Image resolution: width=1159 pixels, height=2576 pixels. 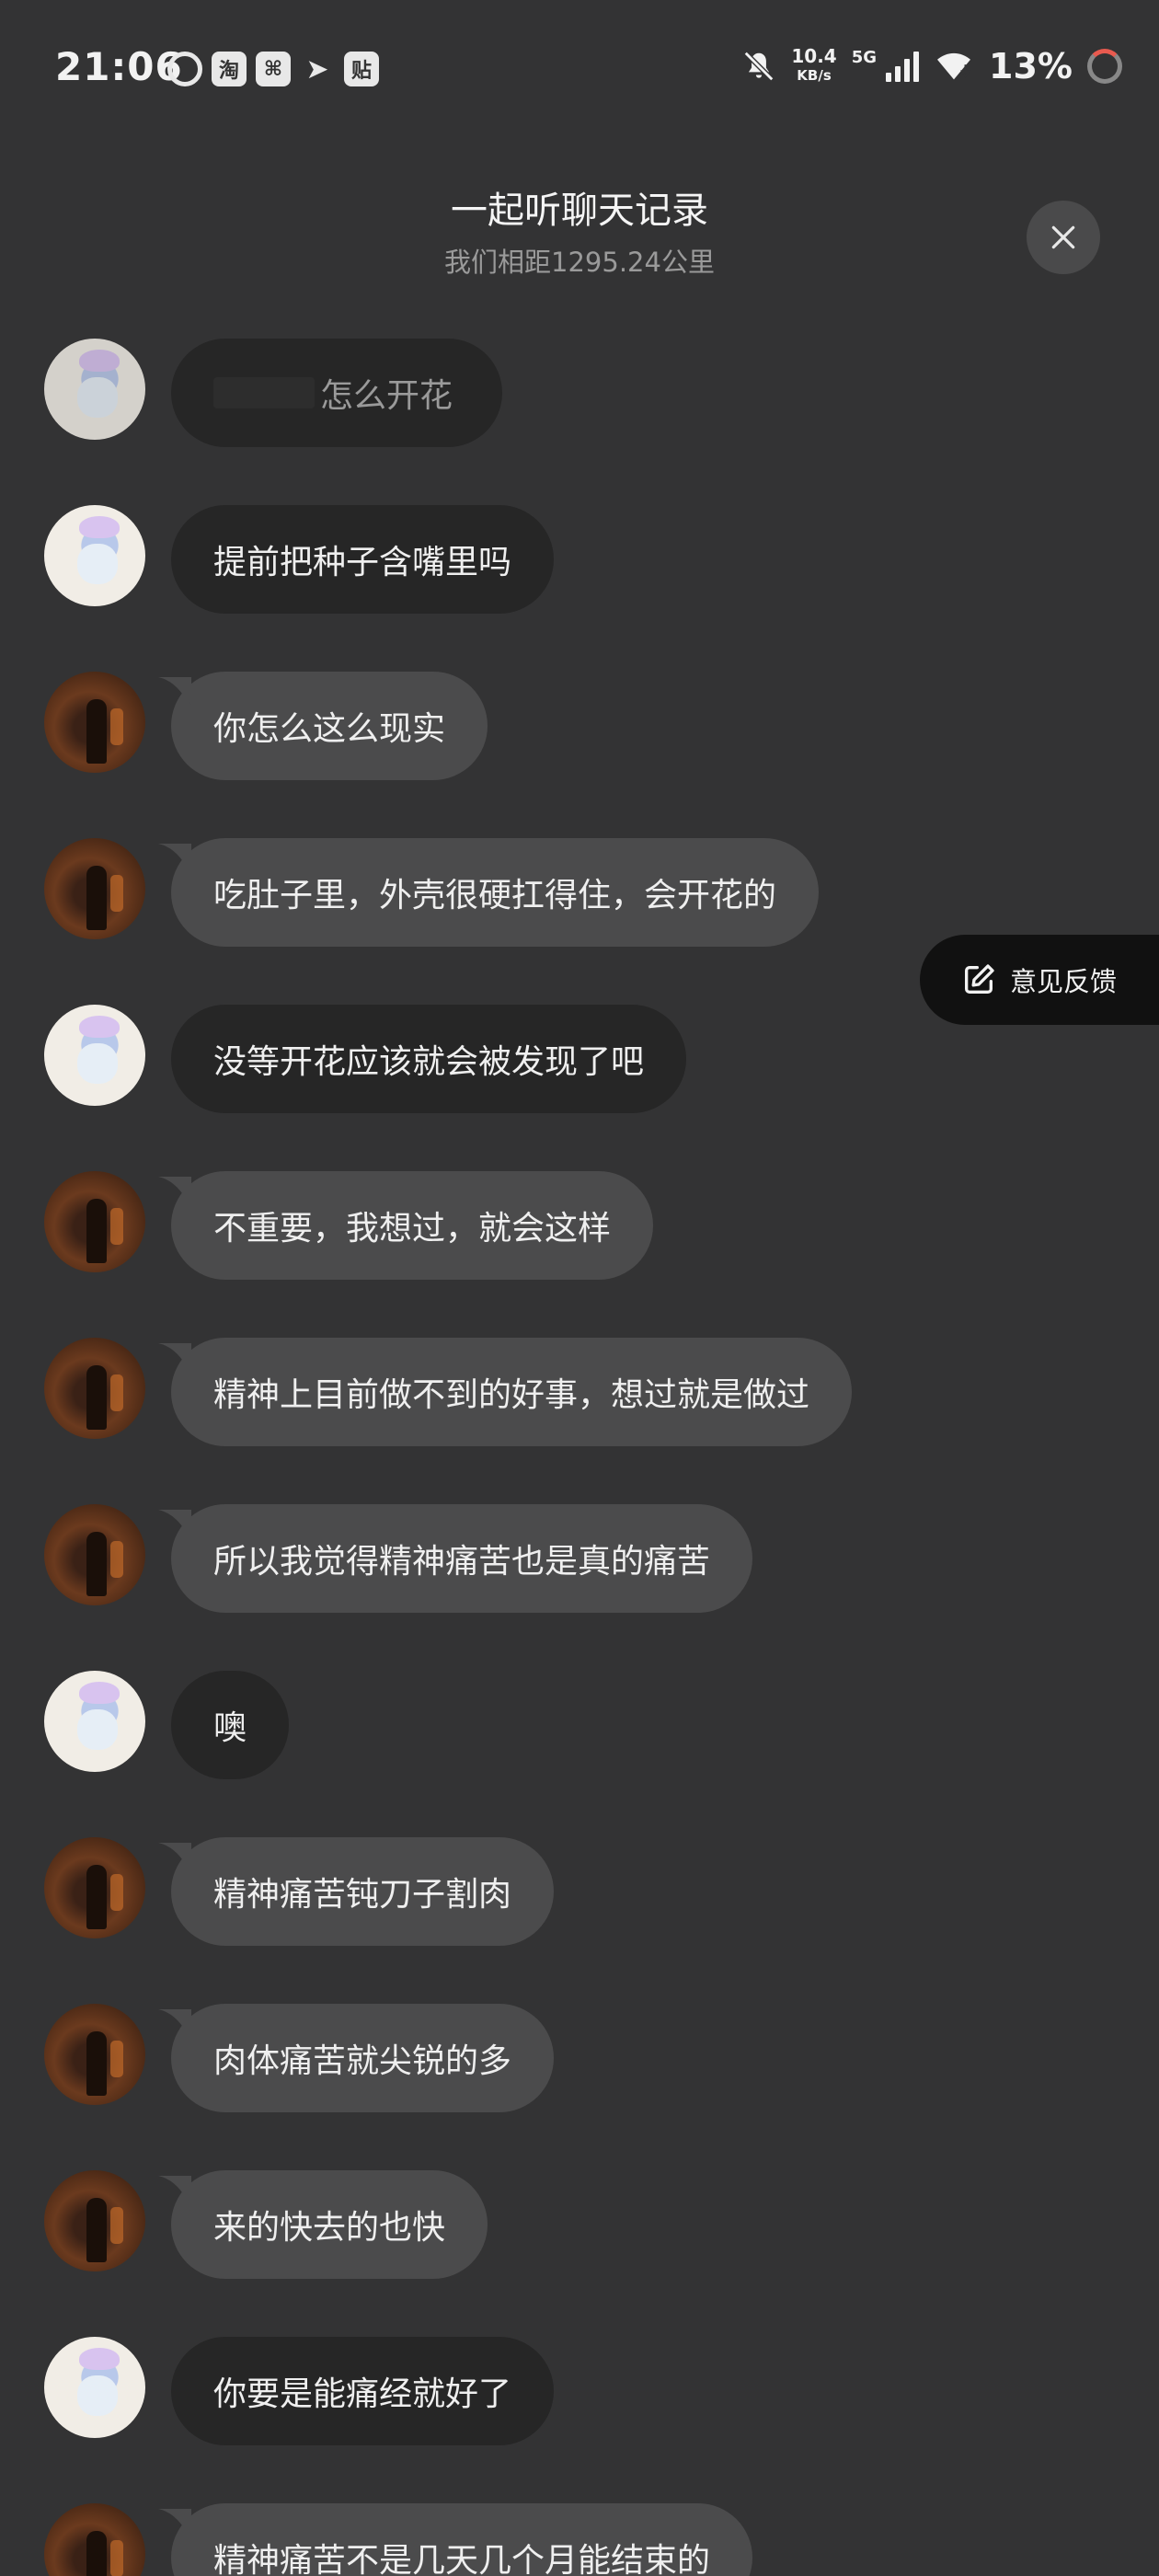 What do you see at coordinates (455, 2539) in the screenshot?
I see `message-bubble: 精神痛苦不是几天几个月能结束的` at bounding box center [455, 2539].